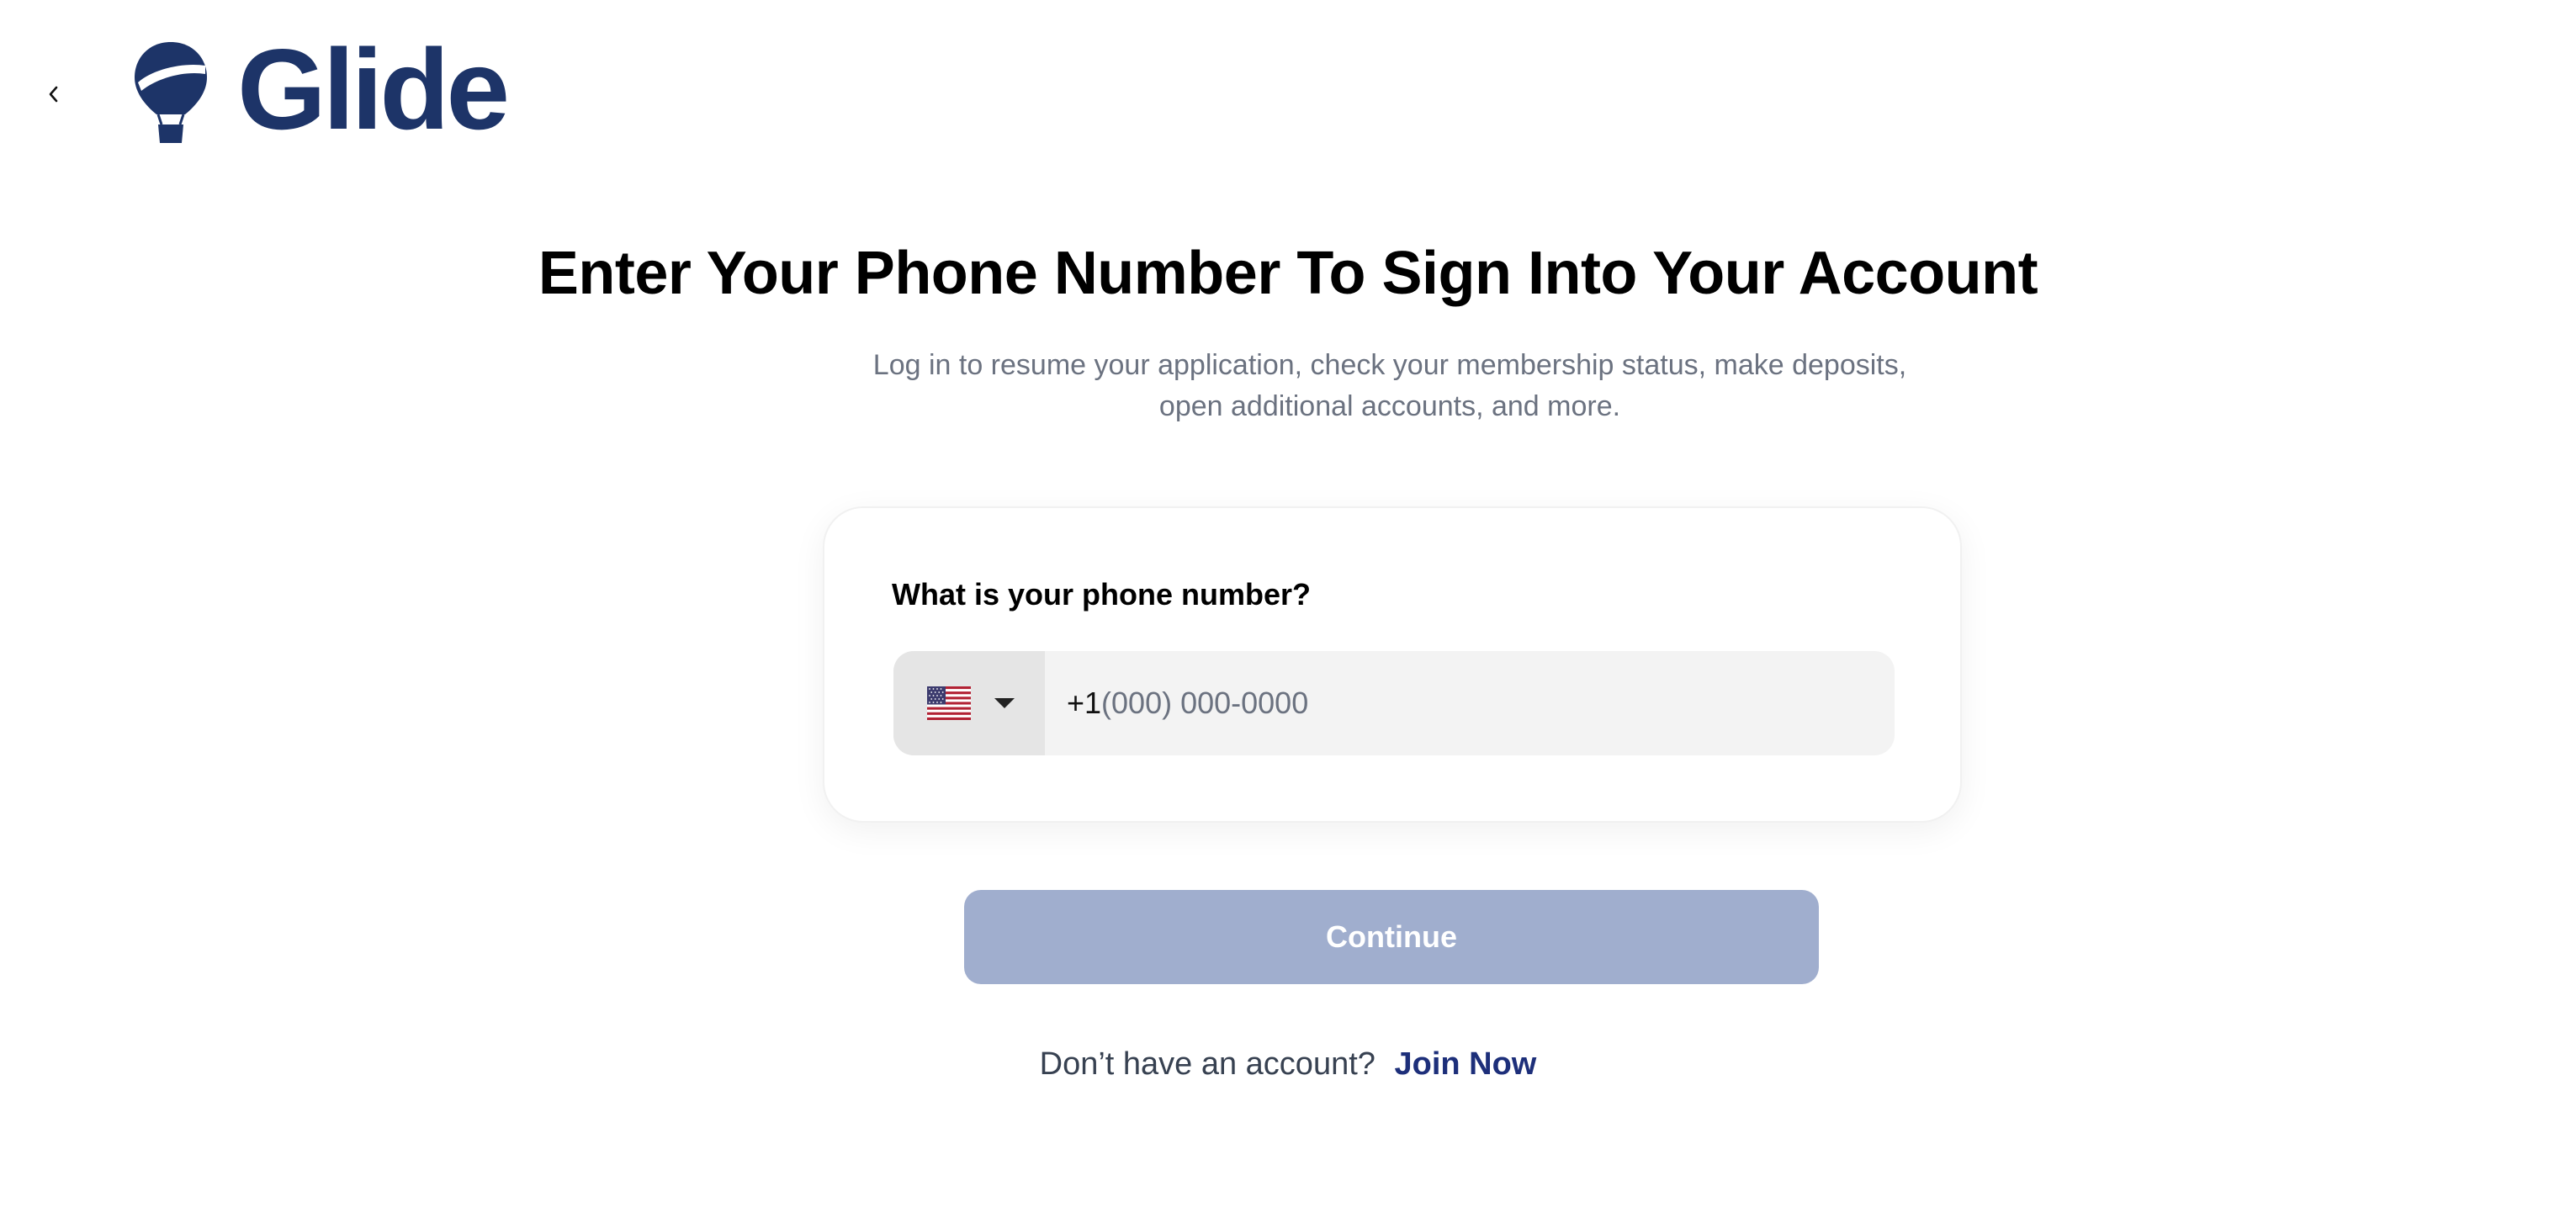 The height and width of the screenshot is (1218, 2576). Describe the element at coordinates (949, 703) in the screenshot. I see `us-flag-icon` at that location.